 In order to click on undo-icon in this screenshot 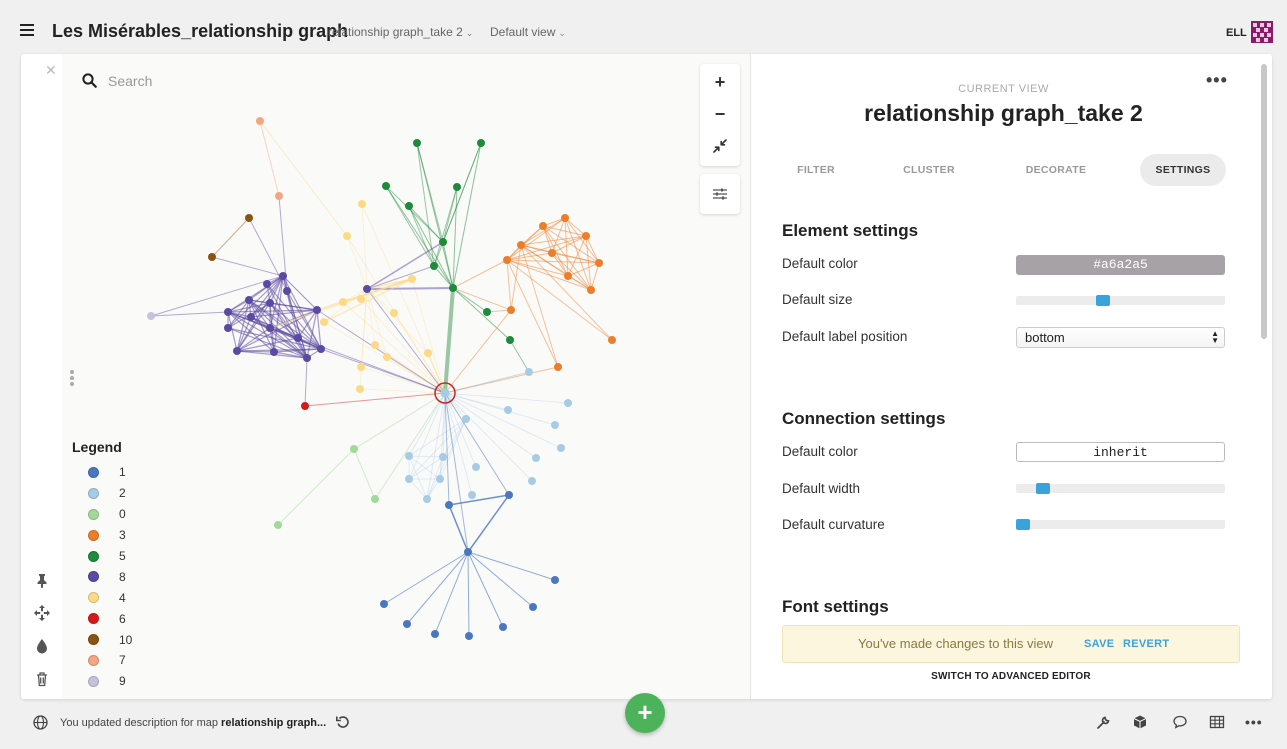, I will do `click(343, 724)`.